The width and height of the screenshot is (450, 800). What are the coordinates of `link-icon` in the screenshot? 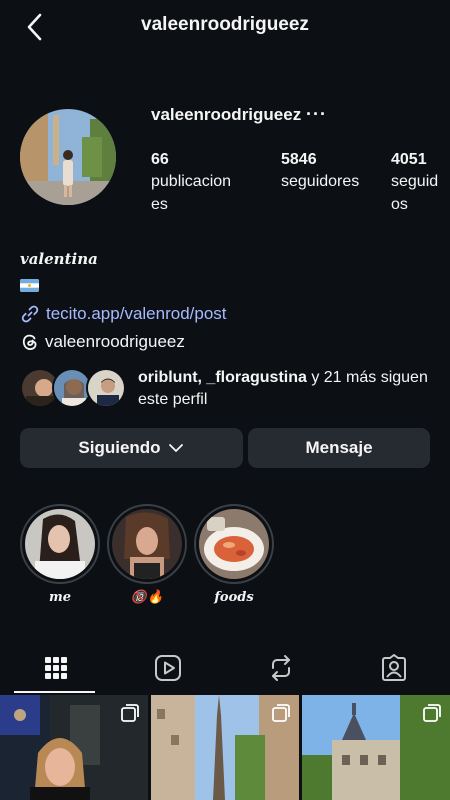 It's located at (30, 314).